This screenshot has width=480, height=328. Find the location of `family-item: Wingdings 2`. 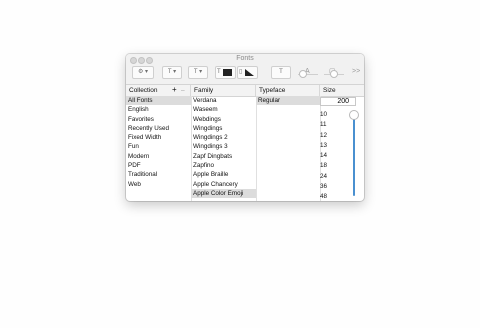

family-item: Wingdings 2 is located at coordinates (223, 137).